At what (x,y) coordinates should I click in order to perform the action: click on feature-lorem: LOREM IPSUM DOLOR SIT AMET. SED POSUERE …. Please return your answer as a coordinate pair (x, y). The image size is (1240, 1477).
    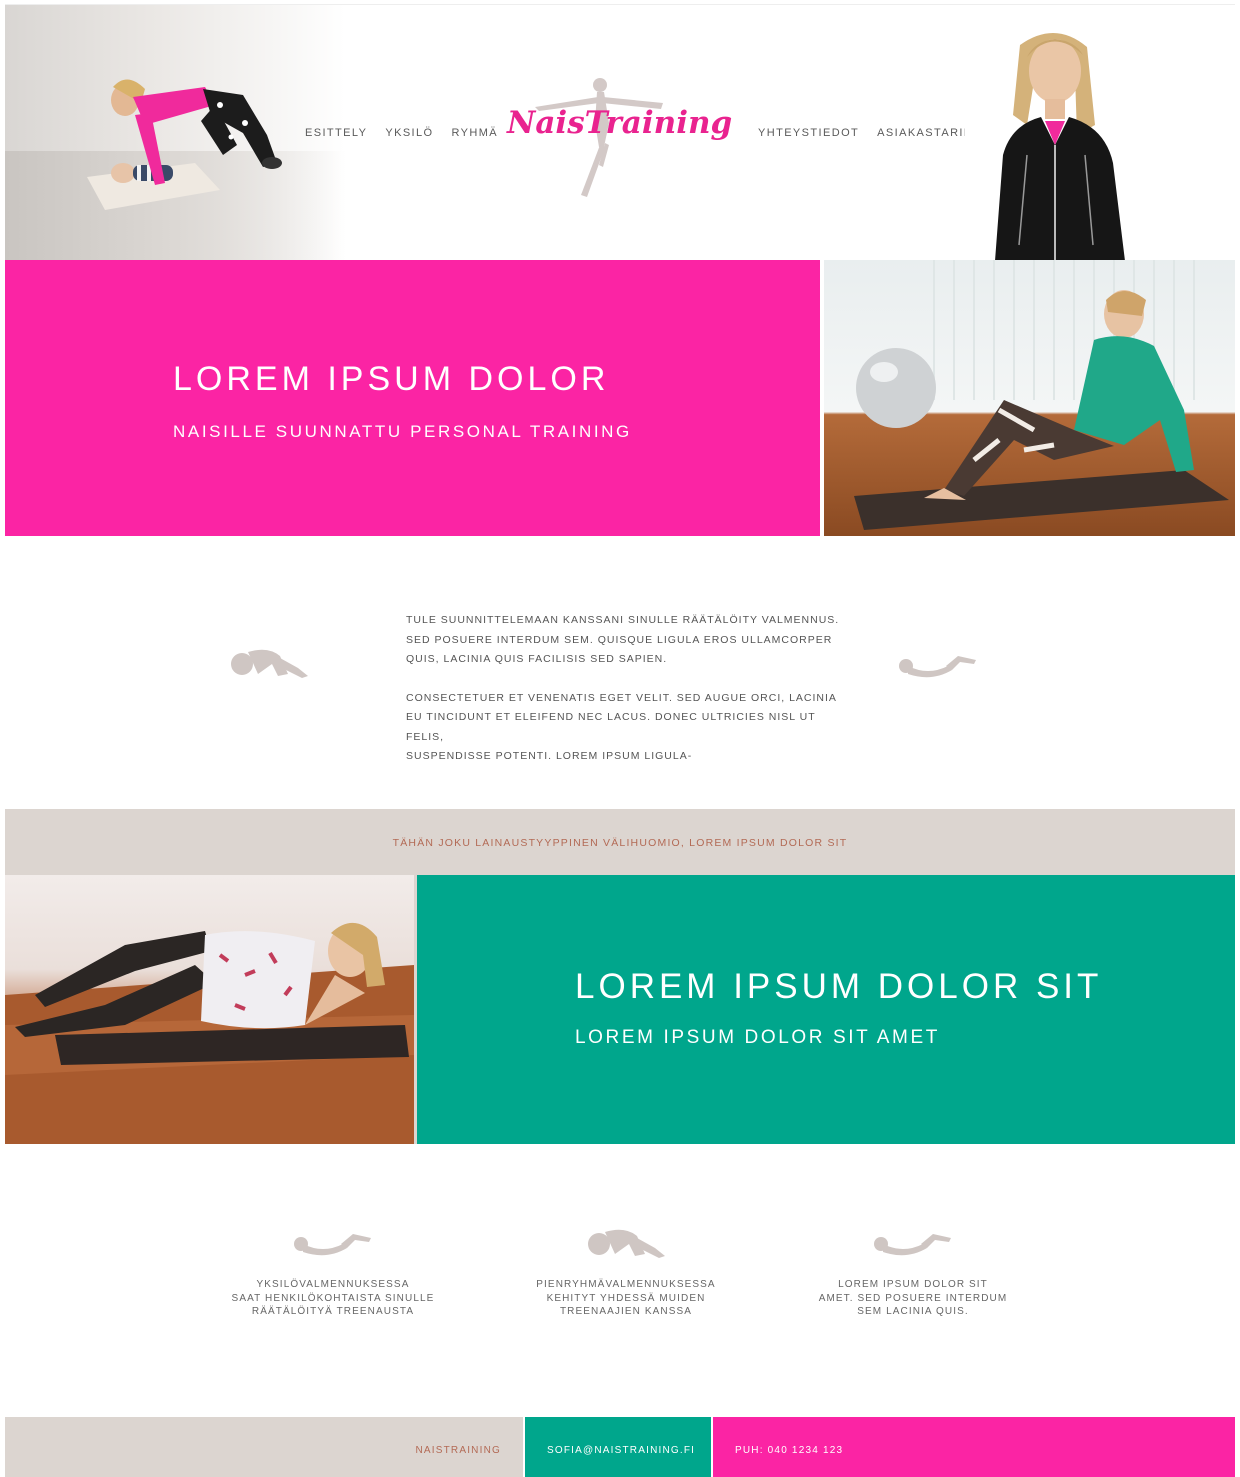
    Looking at the image, I should click on (913, 1274).